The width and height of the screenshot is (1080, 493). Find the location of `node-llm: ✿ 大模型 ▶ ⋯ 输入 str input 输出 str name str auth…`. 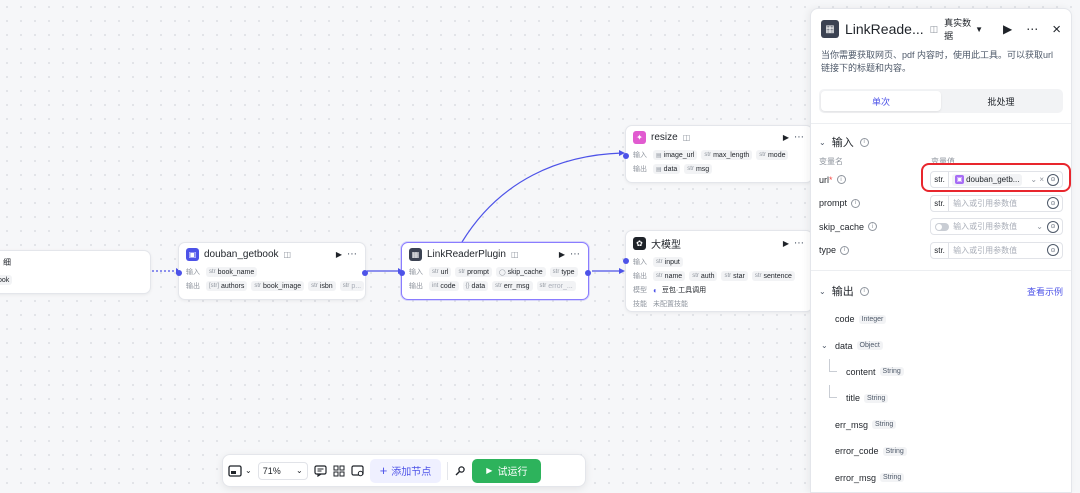

node-llm: ✿ 大模型 ▶ ⋯ 输入 str input 输出 str name str auth… is located at coordinates (718, 271).